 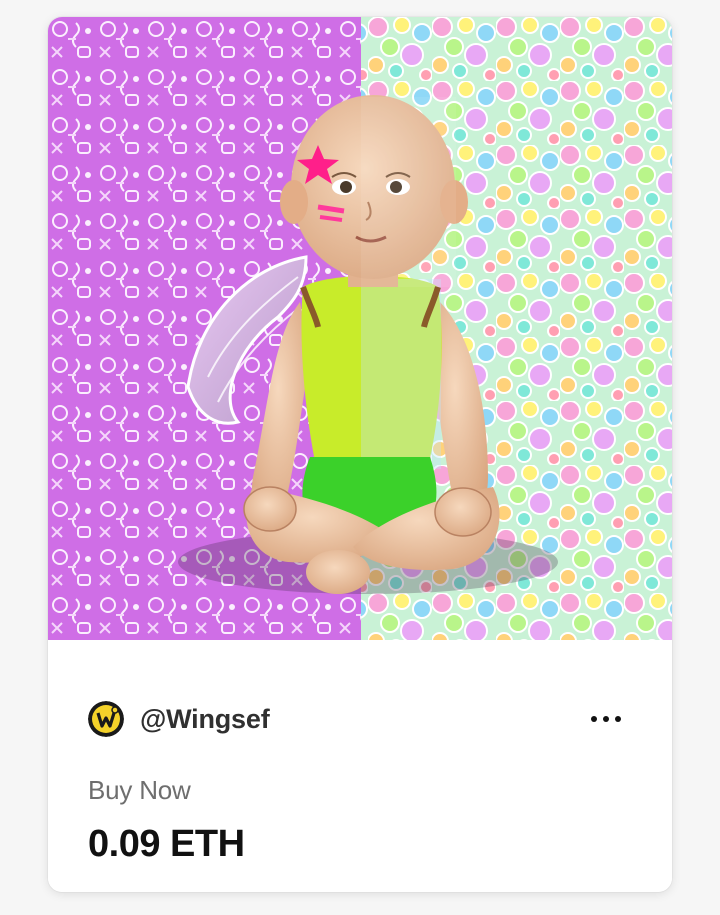 I want to click on creator-link: @Wingsef, so click(x=179, y=719).